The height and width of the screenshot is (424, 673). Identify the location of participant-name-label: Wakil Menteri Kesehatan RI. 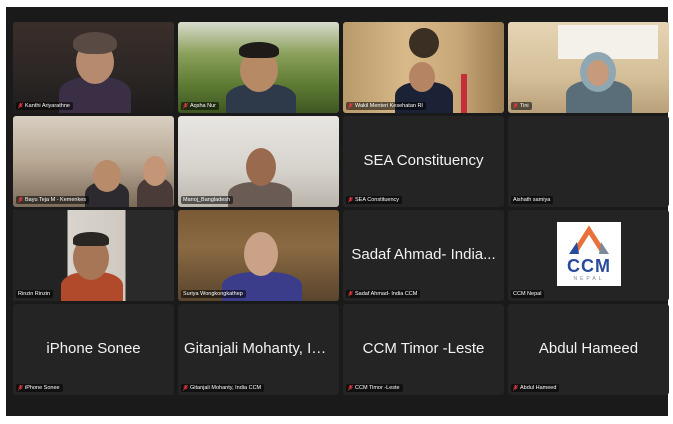
(386, 106).